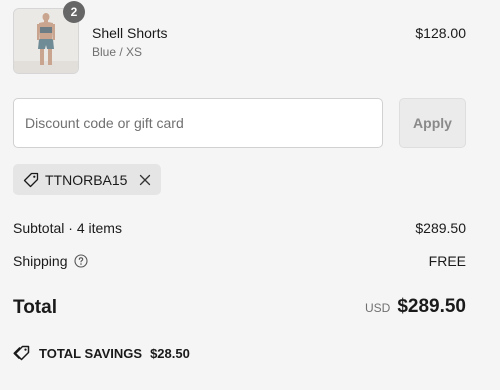 The width and height of the screenshot is (500, 390). I want to click on discount-code-input, so click(198, 123).